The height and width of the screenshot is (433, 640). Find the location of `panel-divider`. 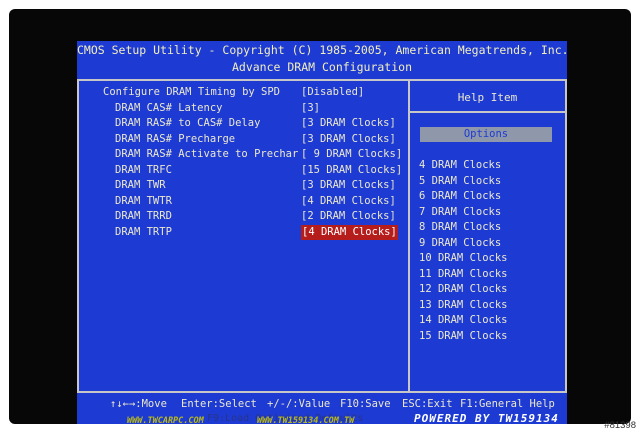

panel-divider is located at coordinates (409, 236).